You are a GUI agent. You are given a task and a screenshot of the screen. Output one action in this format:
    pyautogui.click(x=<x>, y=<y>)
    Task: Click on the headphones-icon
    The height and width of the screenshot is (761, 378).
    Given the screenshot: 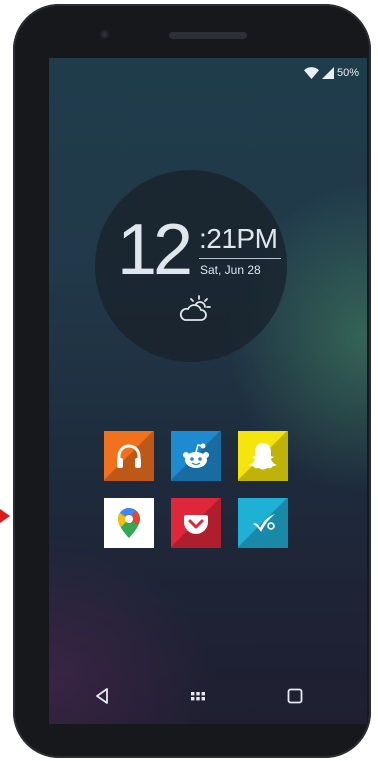 What is the action you would take?
    pyautogui.click(x=129, y=456)
    